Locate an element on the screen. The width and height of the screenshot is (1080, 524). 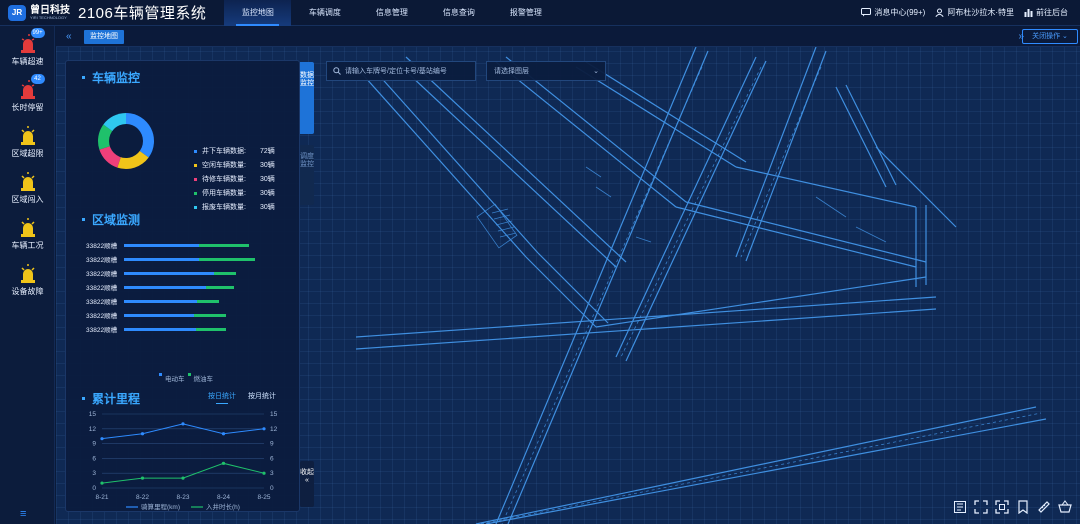
message-center: 消息中心(99+) is located at coordinates (893, 12).